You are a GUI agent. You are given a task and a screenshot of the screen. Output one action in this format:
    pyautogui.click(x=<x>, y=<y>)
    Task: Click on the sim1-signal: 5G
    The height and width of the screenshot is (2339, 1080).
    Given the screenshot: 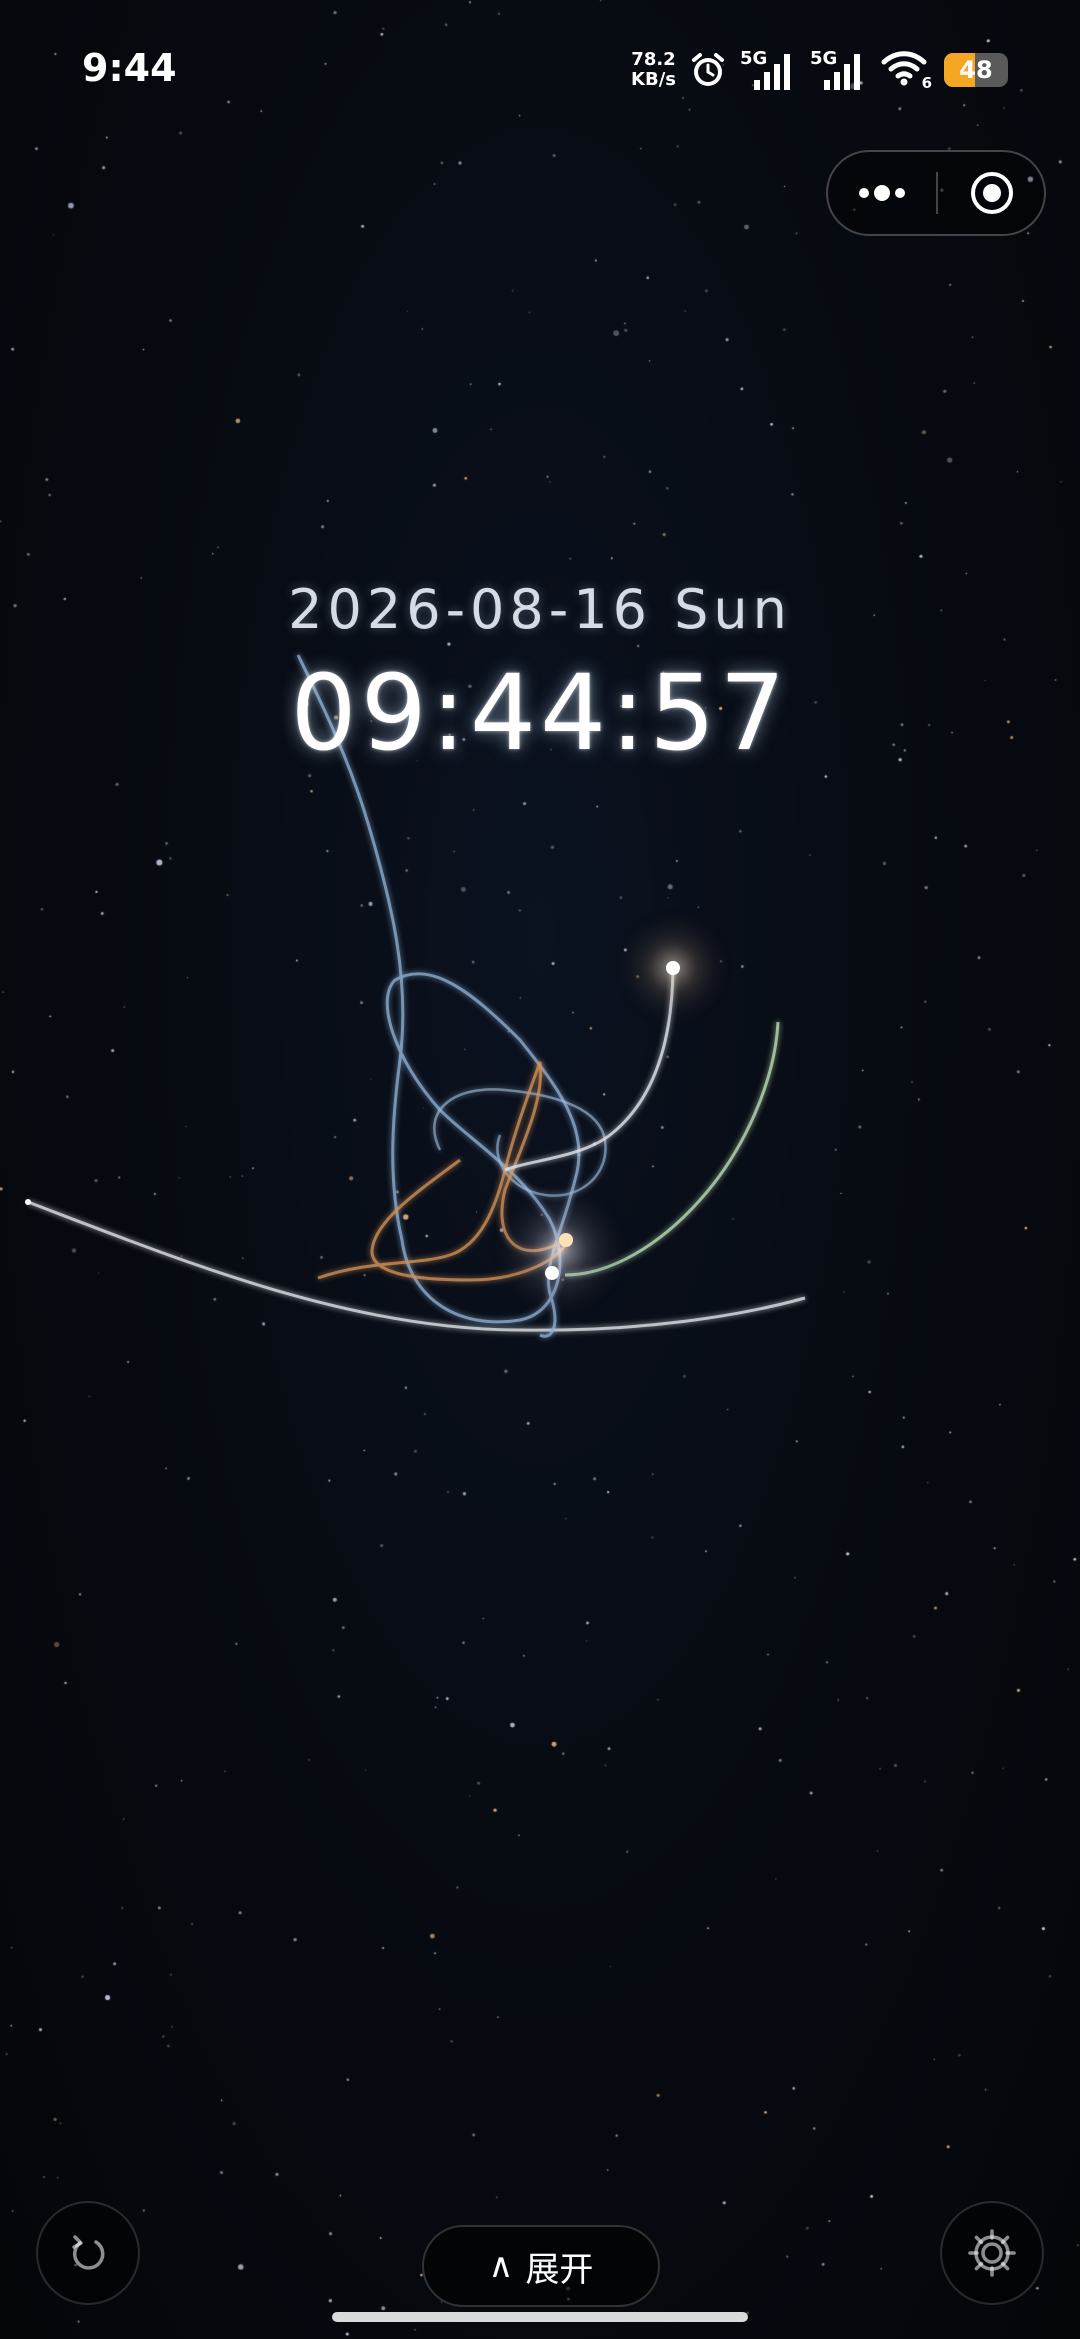 What is the action you would take?
    pyautogui.click(x=769, y=70)
    